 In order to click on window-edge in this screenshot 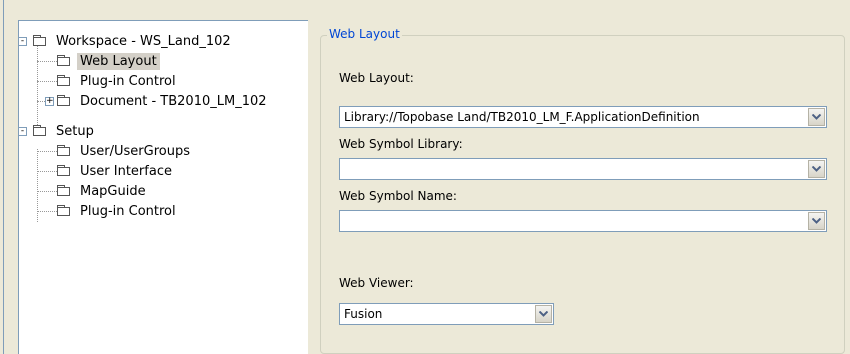, I will do `click(2, 177)`.